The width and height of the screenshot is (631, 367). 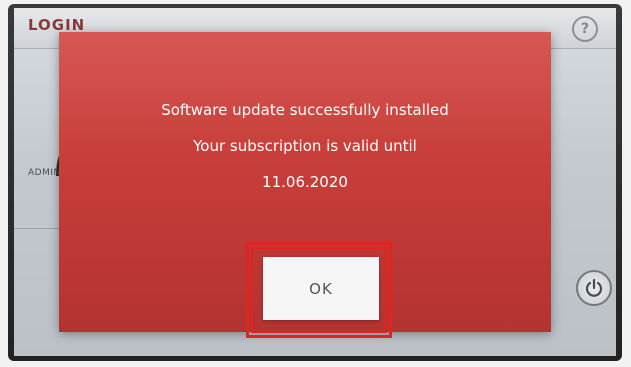 What do you see at coordinates (321, 288) in the screenshot?
I see `ok-button: OK` at bounding box center [321, 288].